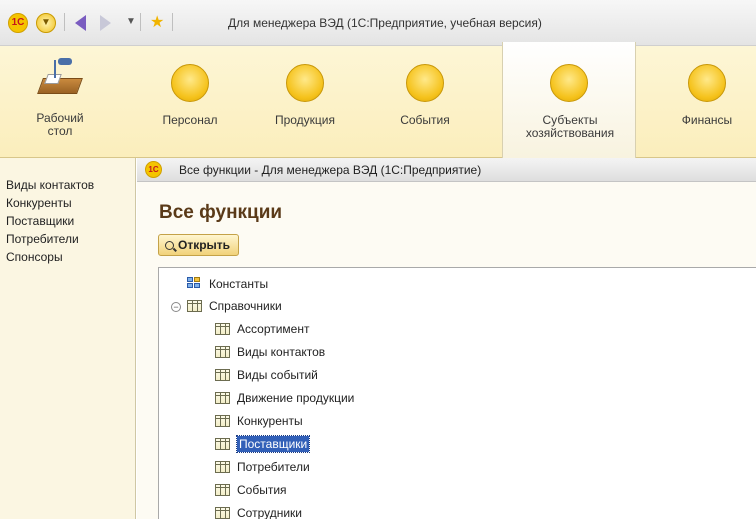 This screenshot has height=519, width=756. Describe the element at coordinates (277, 375) in the screenshot. I see `tree-item-label: Виды событий` at that location.